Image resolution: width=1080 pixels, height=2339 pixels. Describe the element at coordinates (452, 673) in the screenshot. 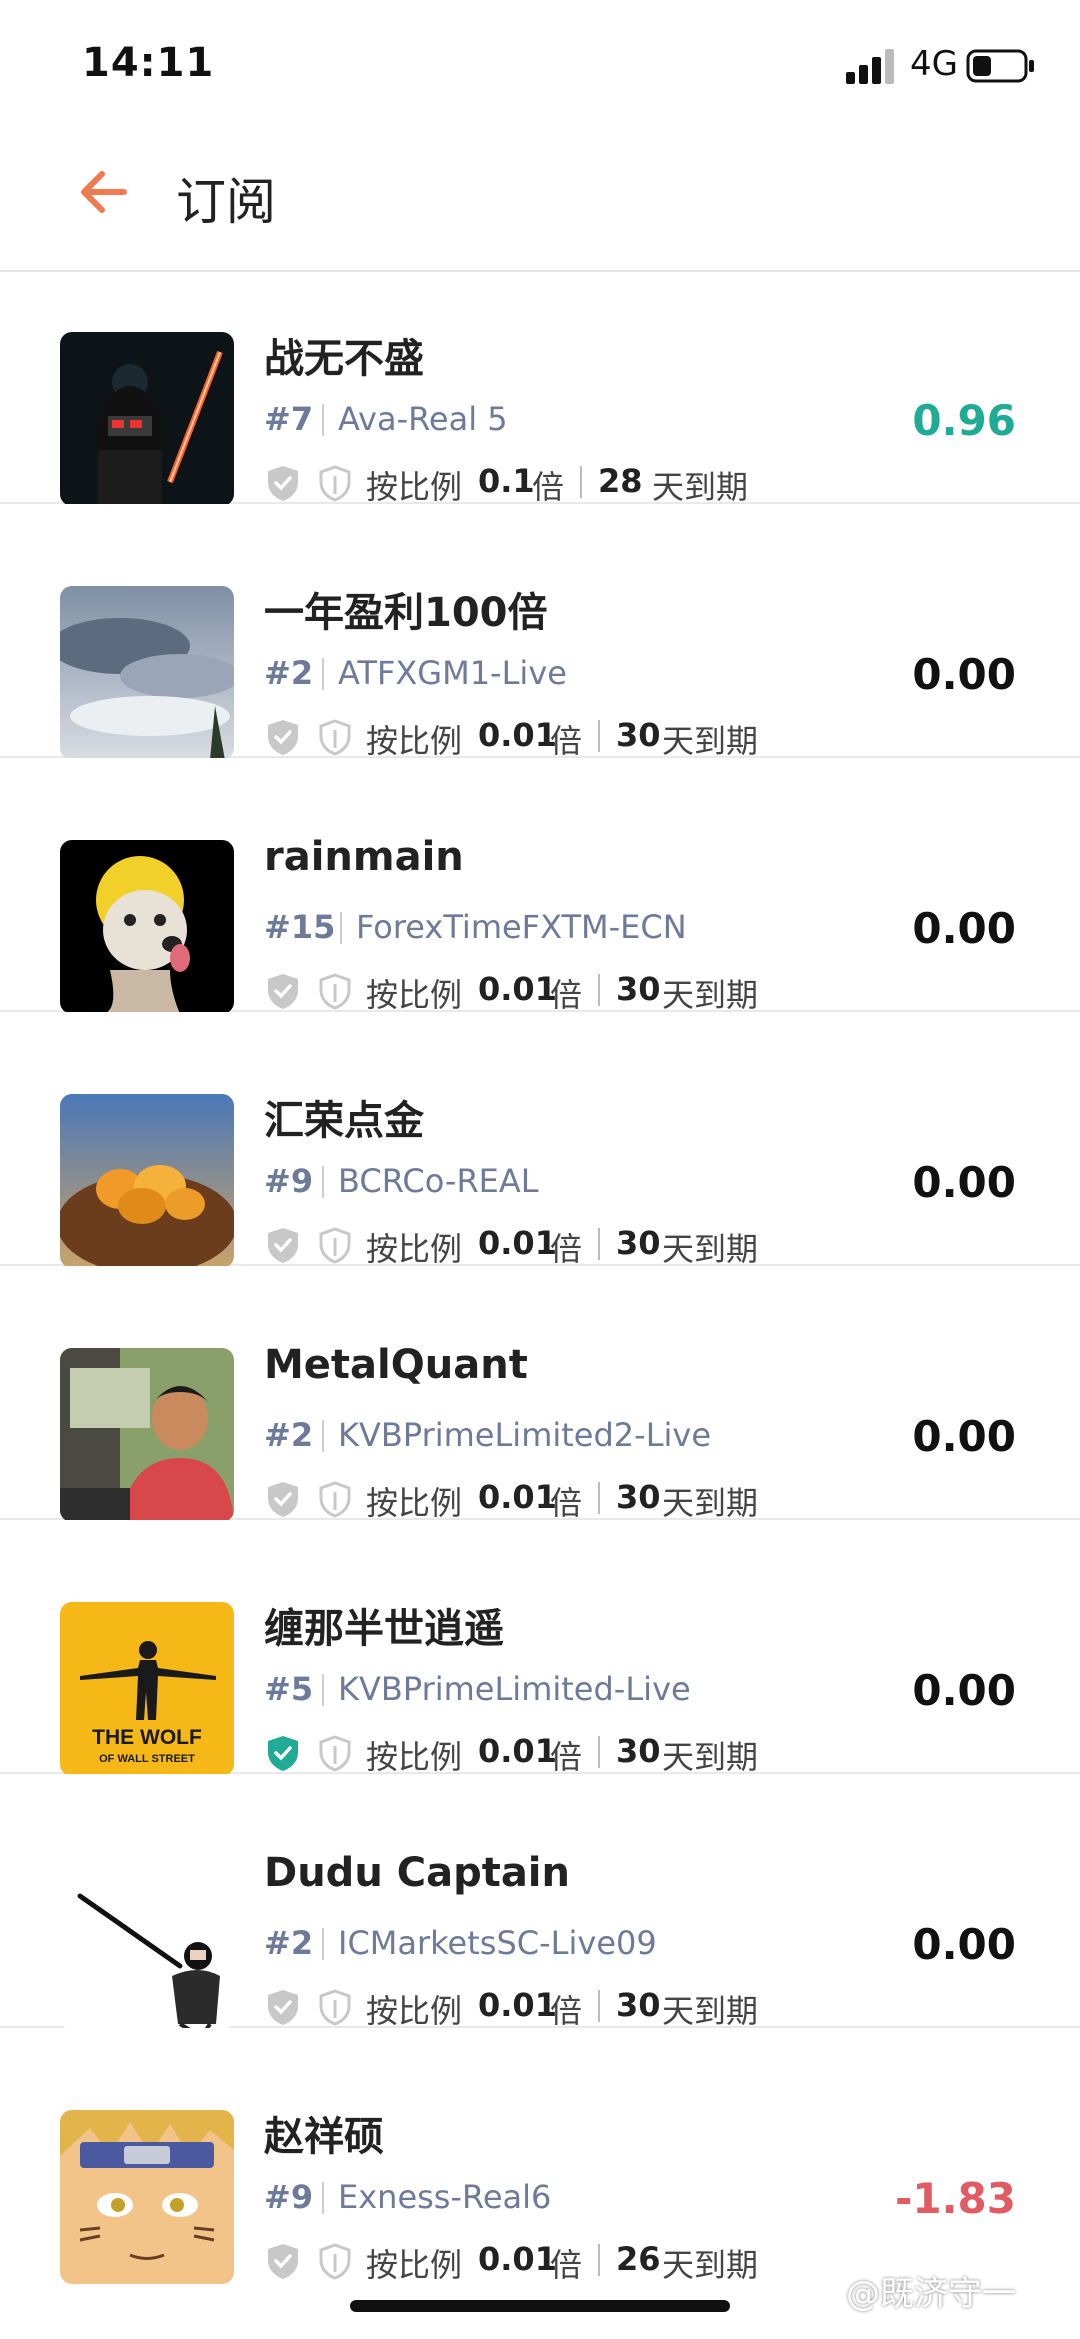

I see `server-name: ATFXGM1-Live` at that location.